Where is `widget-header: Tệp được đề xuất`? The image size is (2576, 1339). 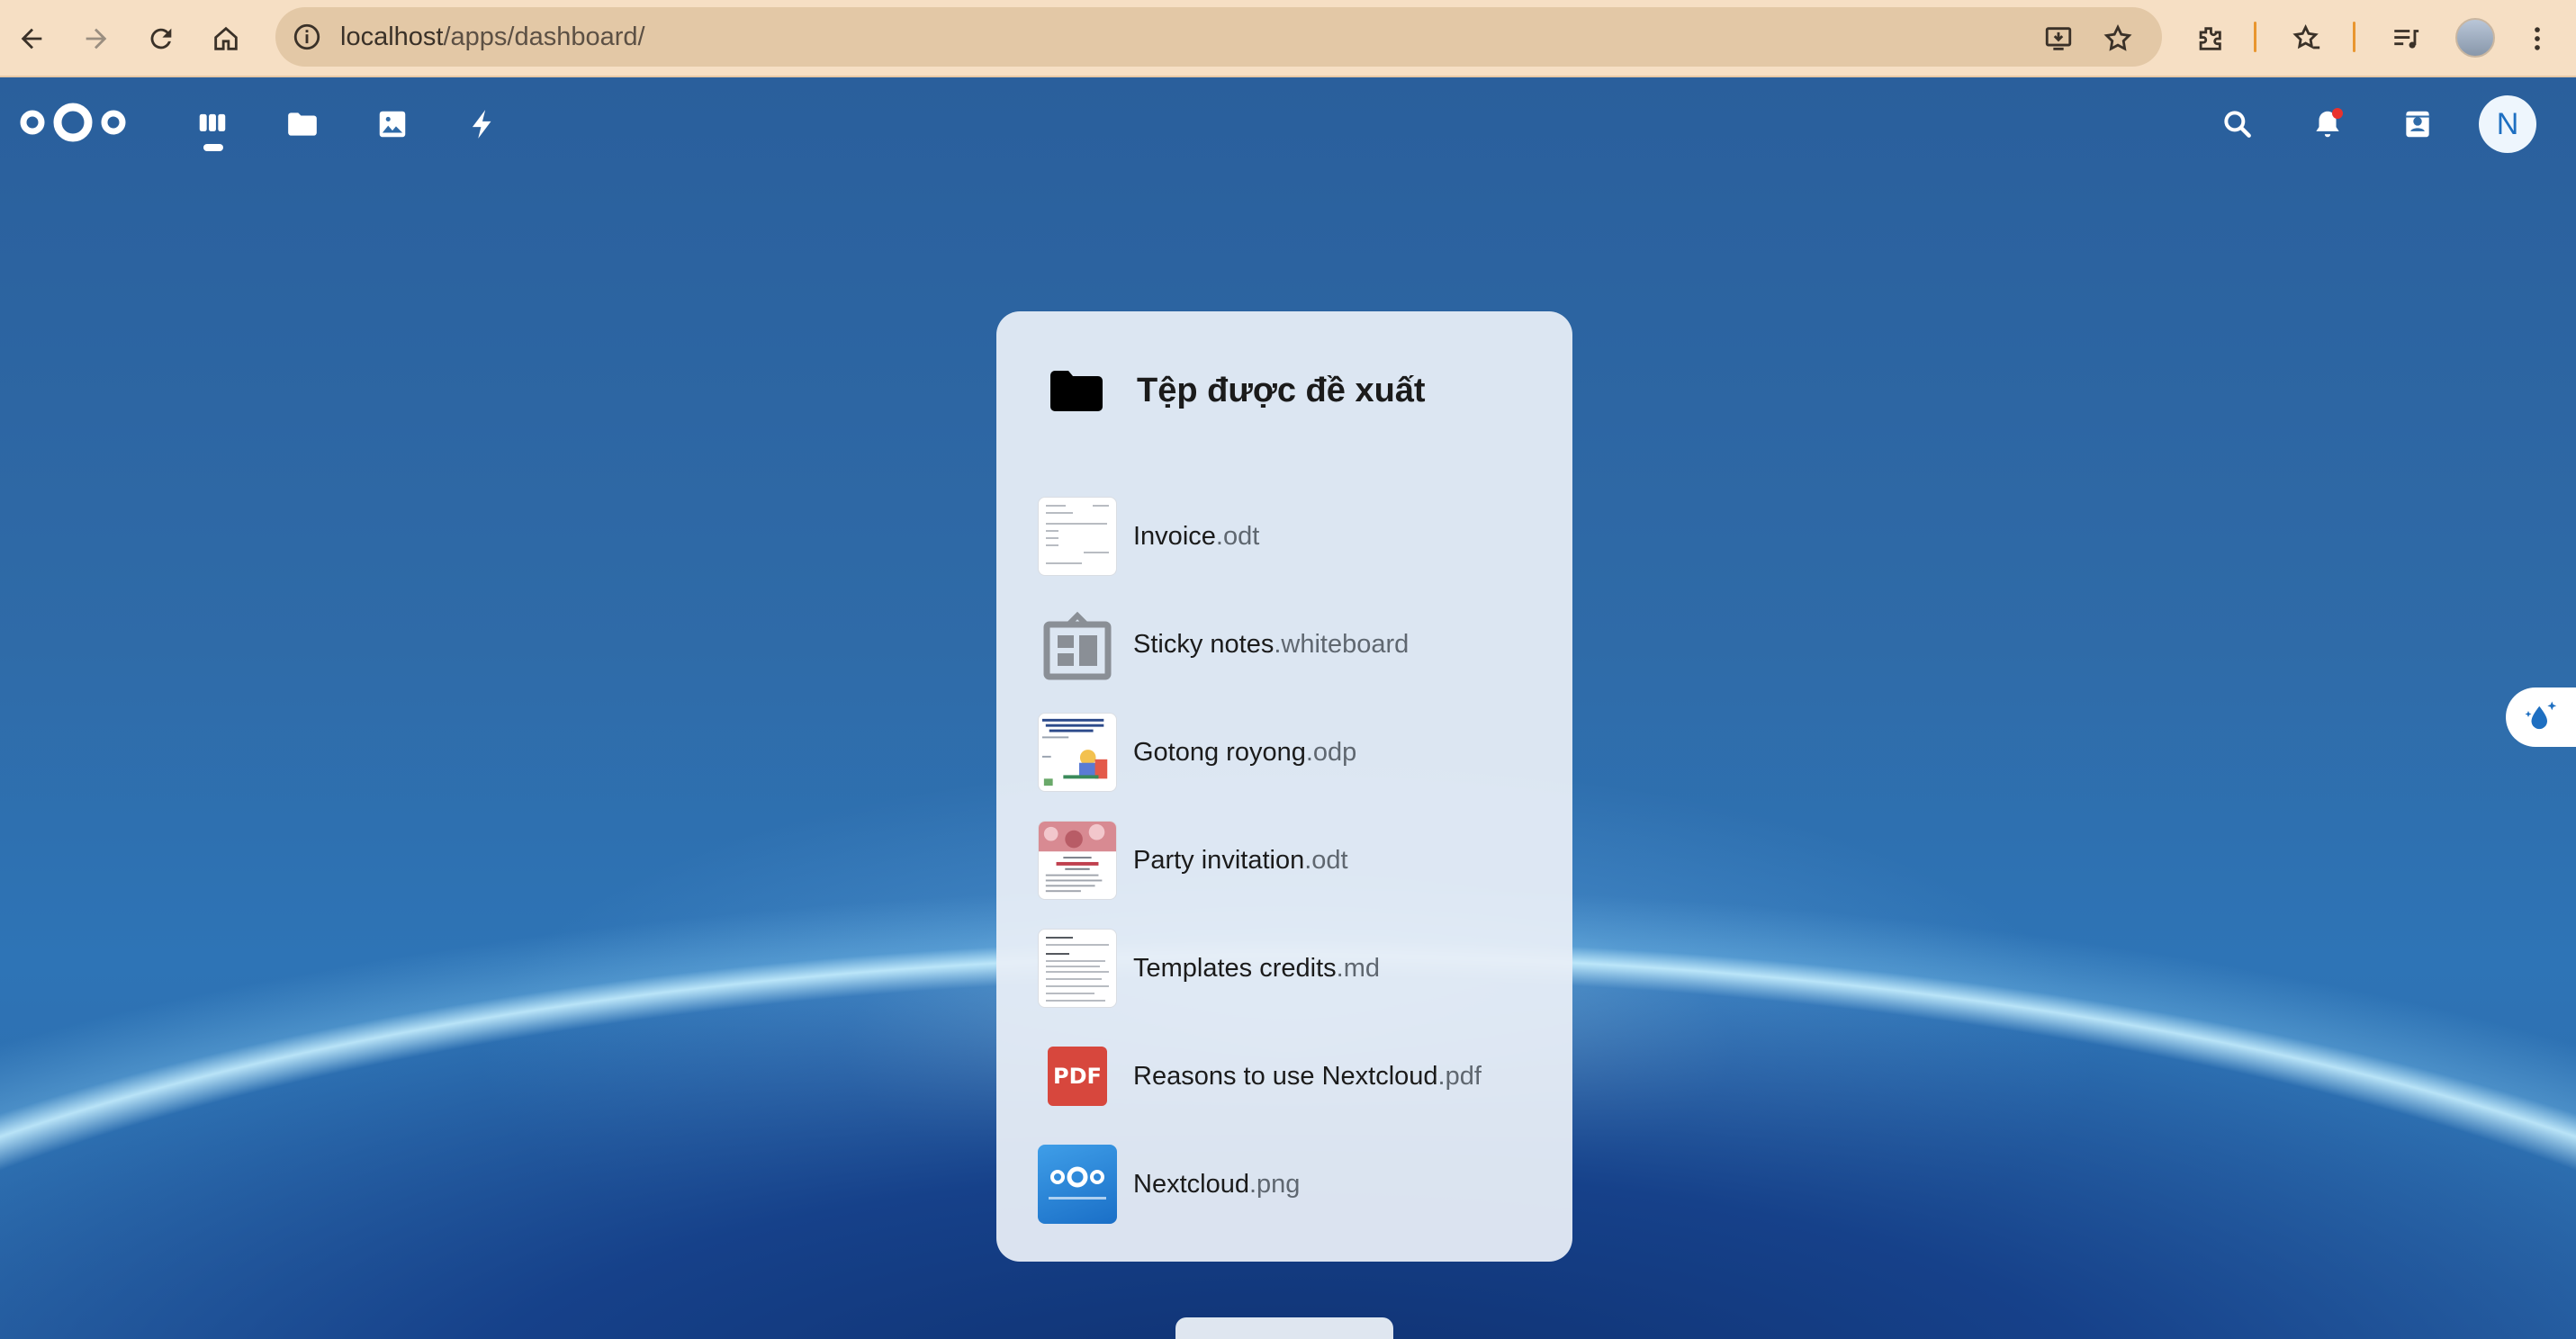
widget-header: Tệp được đề xuất is located at coordinates (1238, 390).